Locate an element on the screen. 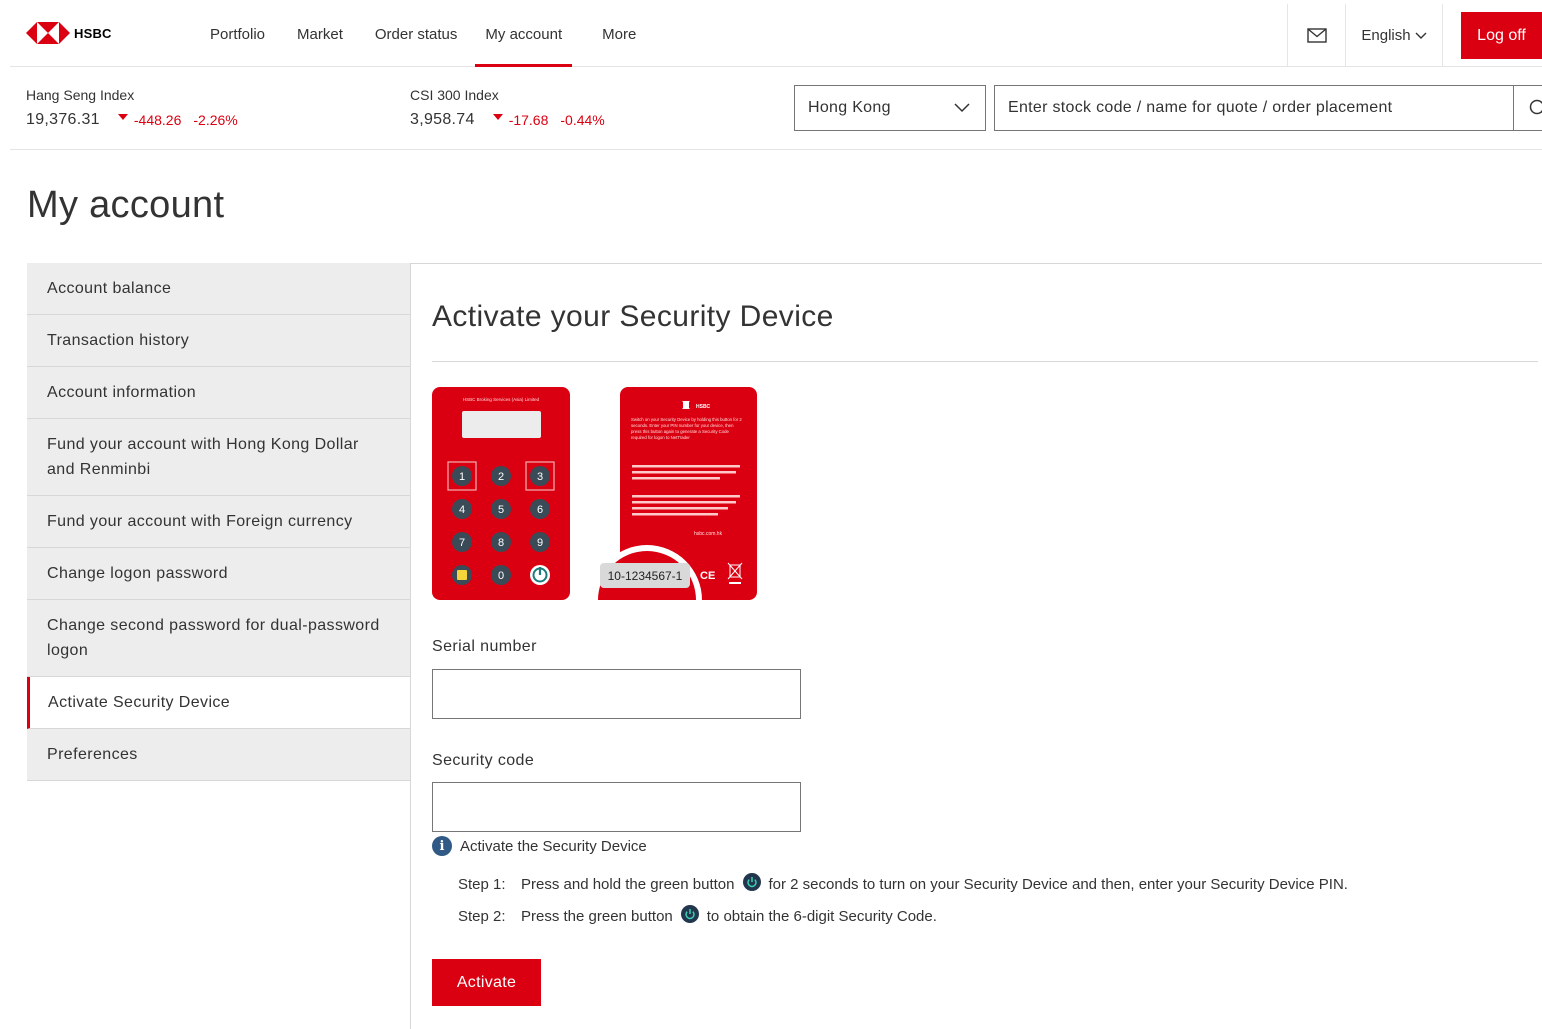 The width and height of the screenshot is (1542, 1029). keypad-key-label: 2 is located at coordinates (501, 477).